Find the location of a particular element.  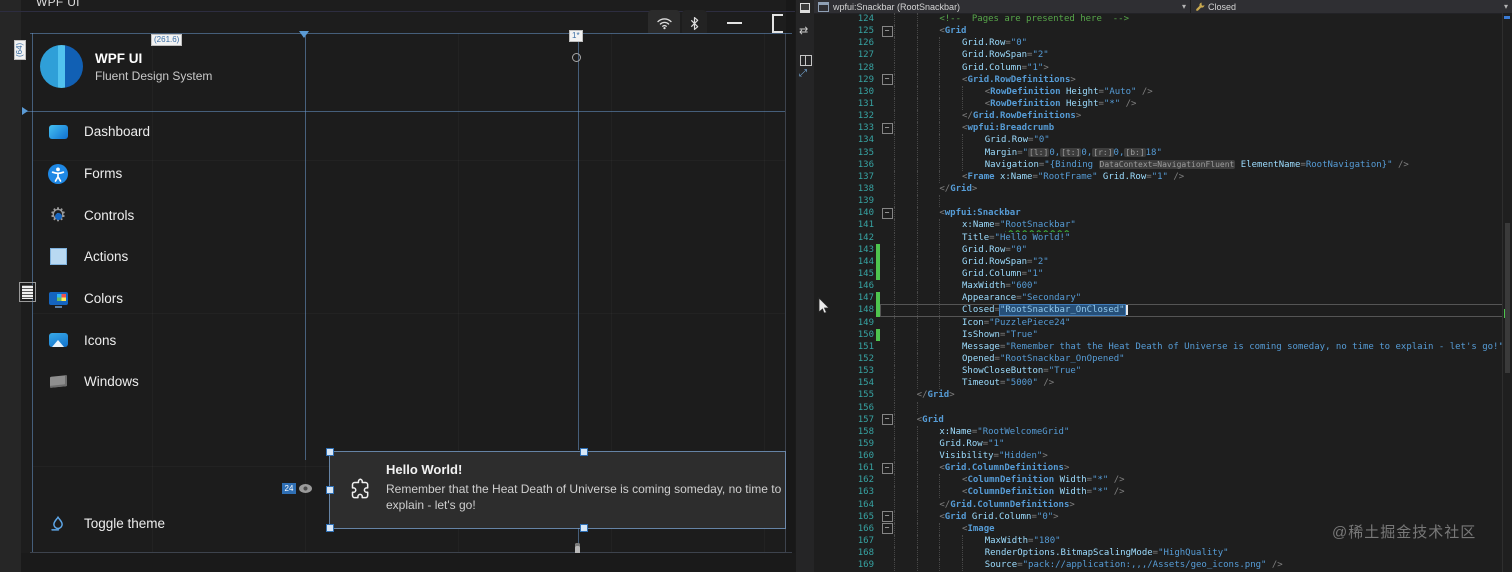

line-number: 159 is located at coordinates (844, 444).